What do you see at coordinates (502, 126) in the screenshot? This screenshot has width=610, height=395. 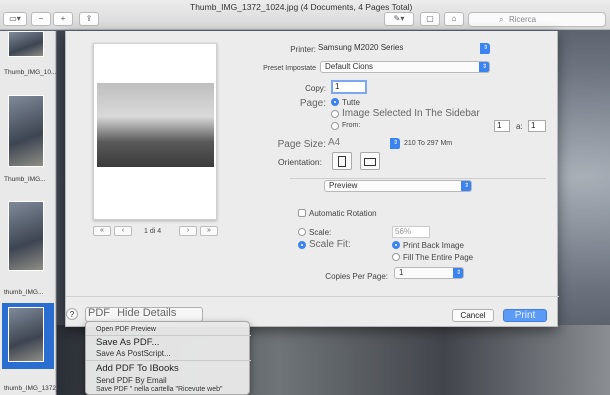 I see `page-from-field: 1` at bounding box center [502, 126].